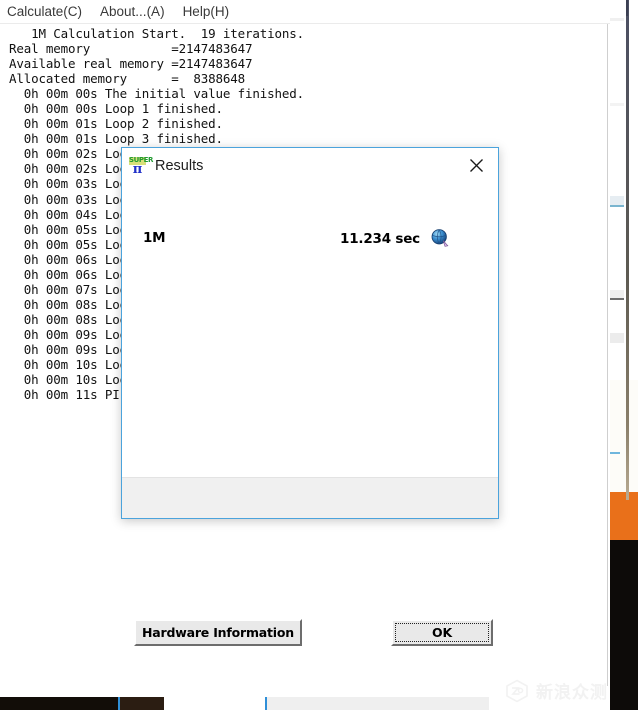 The height and width of the screenshot is (710, 638). I want to click on ok-button: OK, so click(442, 632).